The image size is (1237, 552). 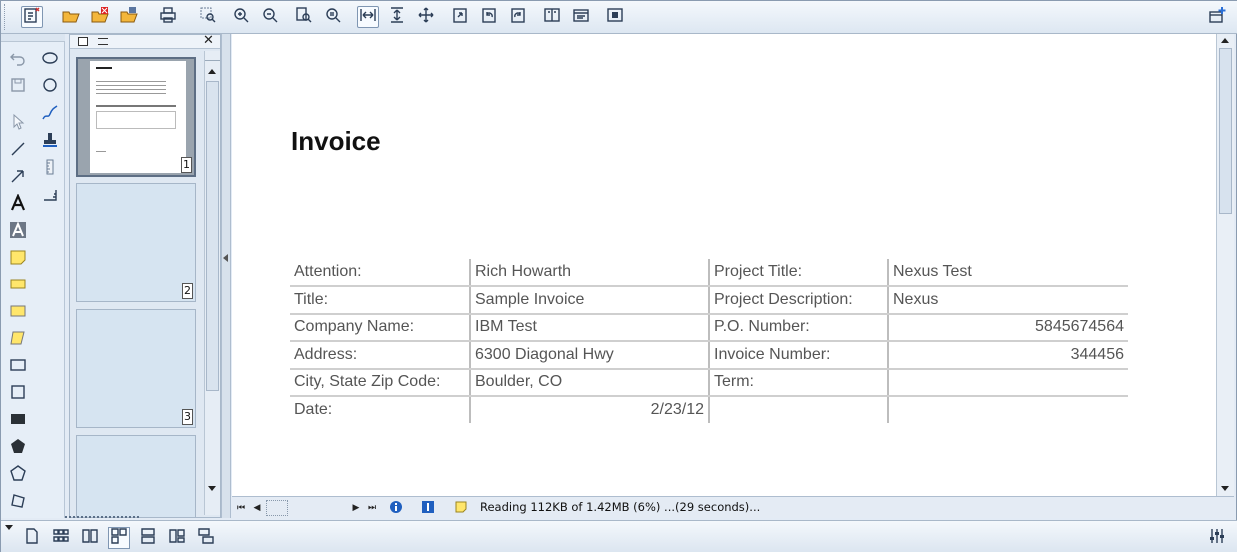 I want to click on book-icon, so click(x=177, y=538).